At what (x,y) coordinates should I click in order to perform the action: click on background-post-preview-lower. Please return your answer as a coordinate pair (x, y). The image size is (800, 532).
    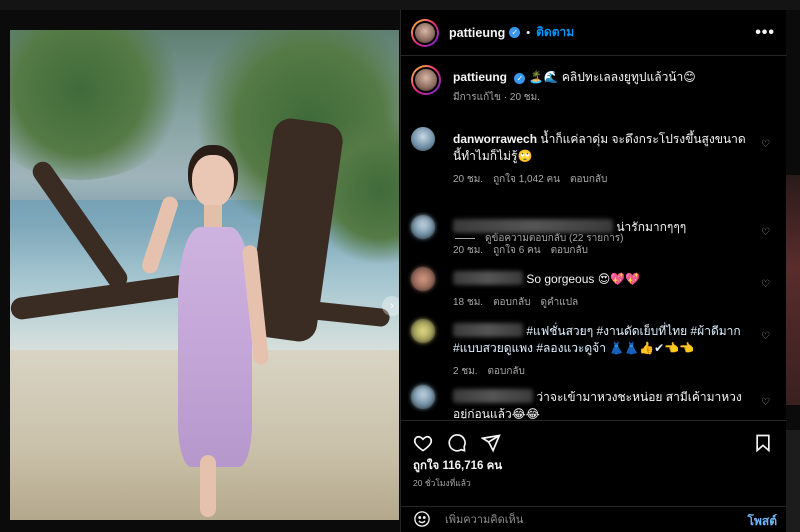
    Looking at the image, I should click on (793, 481).